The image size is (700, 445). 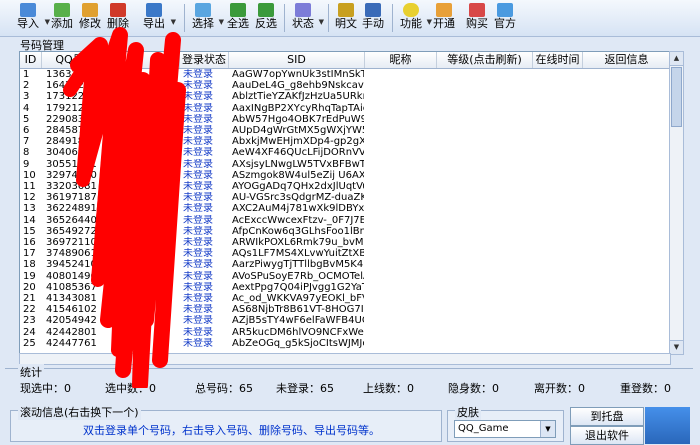 What do you see at coordinates (29, 276) in the screenshot?
I see `cell-id: 19` at bounding box center [29, 276].